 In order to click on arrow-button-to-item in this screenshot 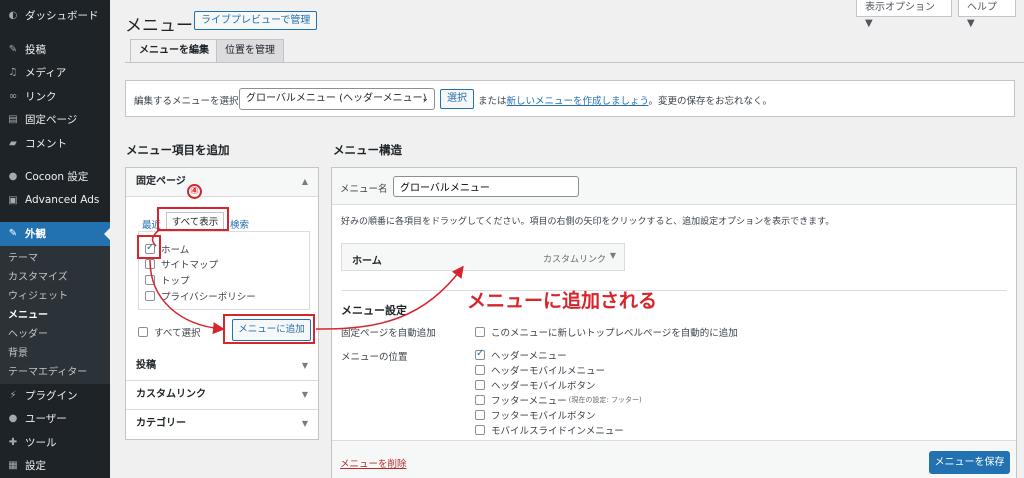, I will do `click(389, 297)`.